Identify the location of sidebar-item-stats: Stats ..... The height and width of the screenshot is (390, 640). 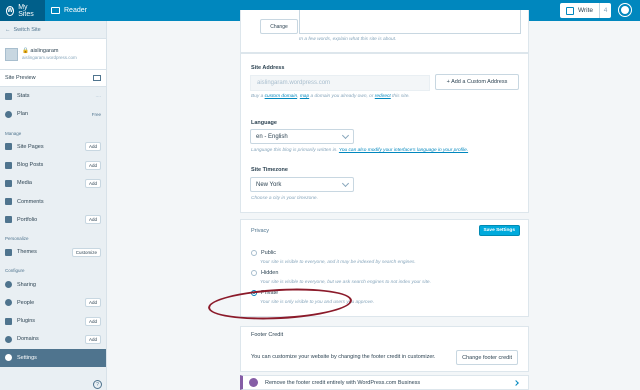
(53, 96).